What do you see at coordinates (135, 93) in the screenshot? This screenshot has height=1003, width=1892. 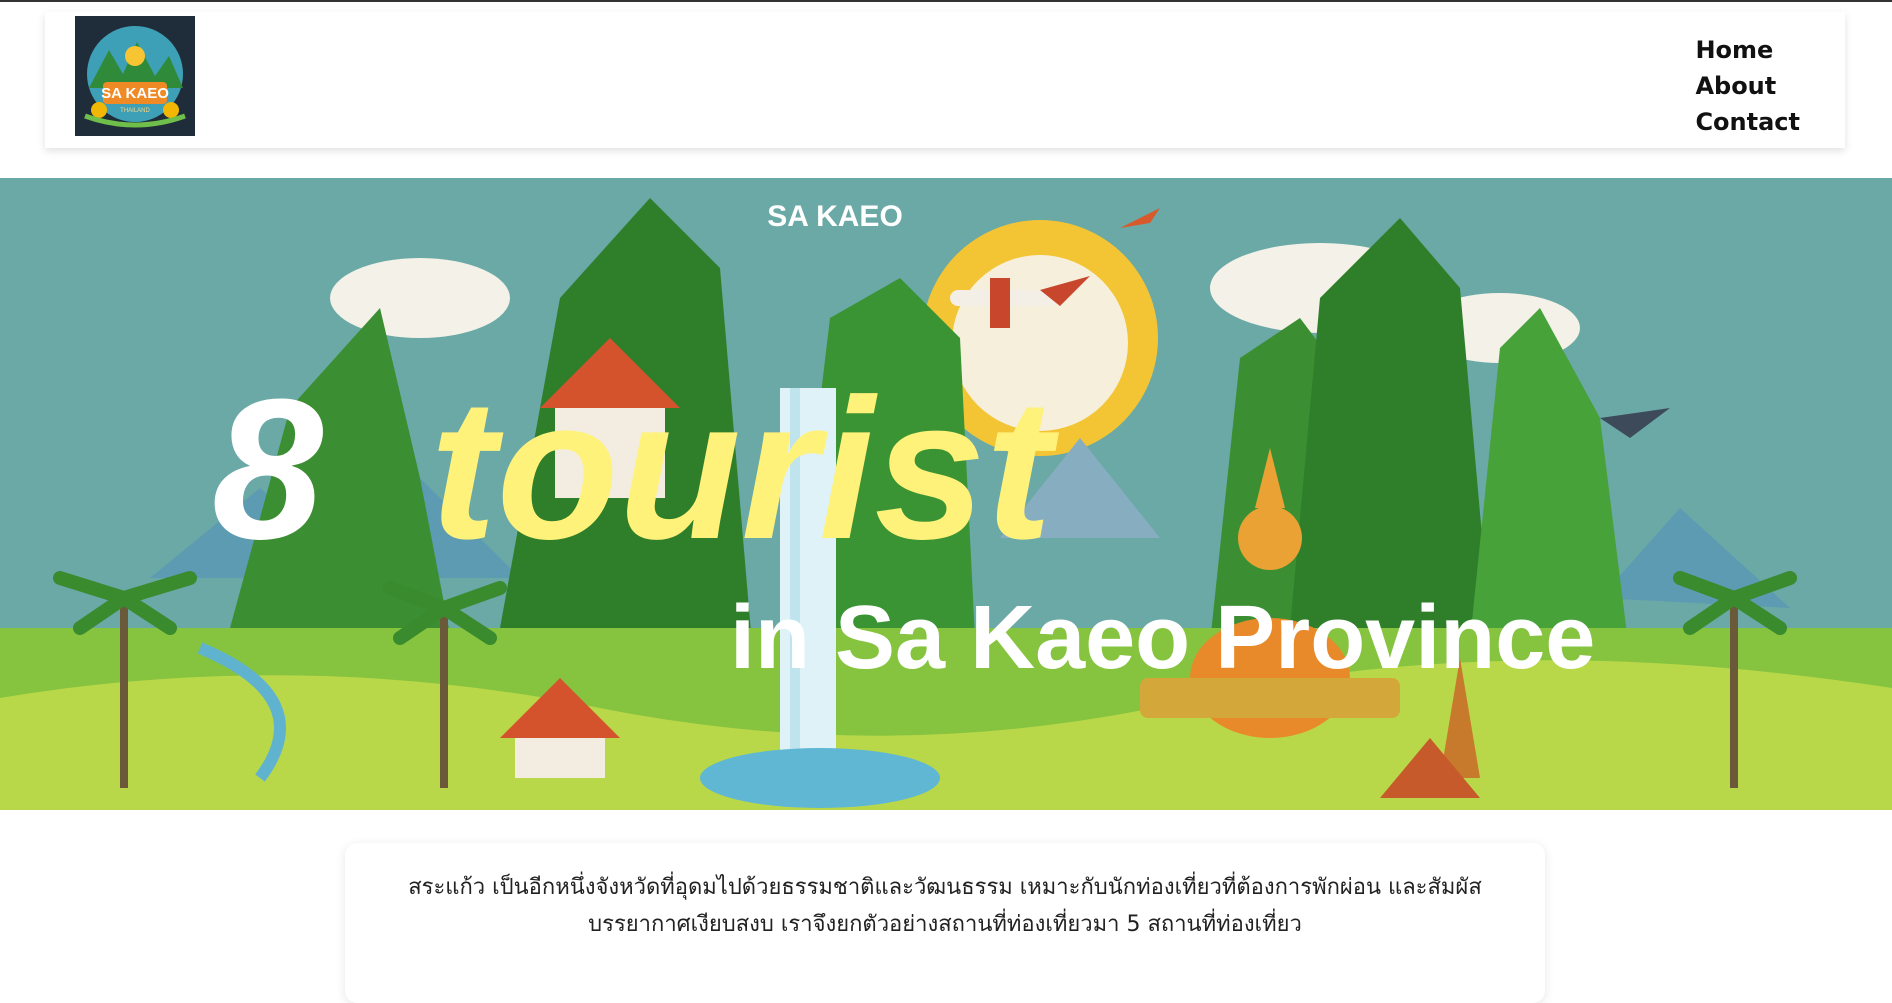 I see `logo-text: SA KAEO` at bounding box center [135, 93].